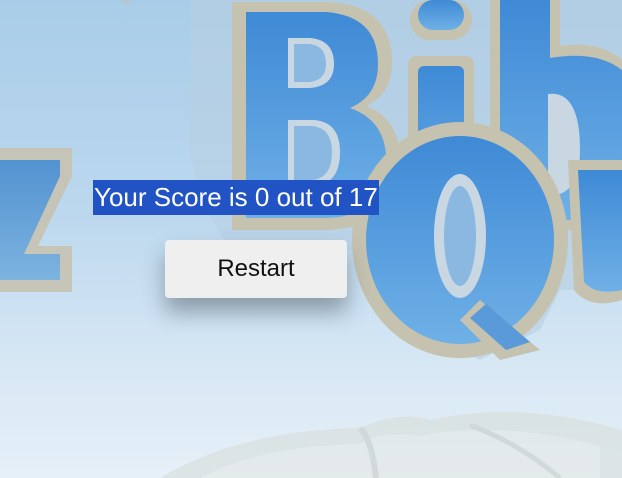 This screenshot has width=622, height=478. Describe the element at coordinates (36, 220) in the screenshot. I see `letter-z-fragment` at that location.